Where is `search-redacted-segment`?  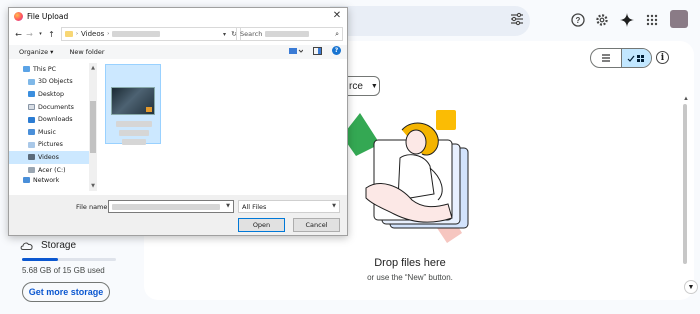 search-redacted-segment is located at coordinates (287, 34).